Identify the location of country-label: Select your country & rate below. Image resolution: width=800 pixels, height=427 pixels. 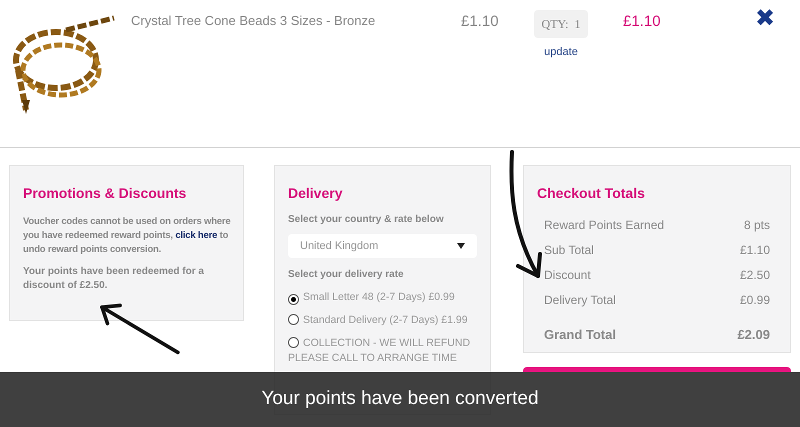
(366, 220).